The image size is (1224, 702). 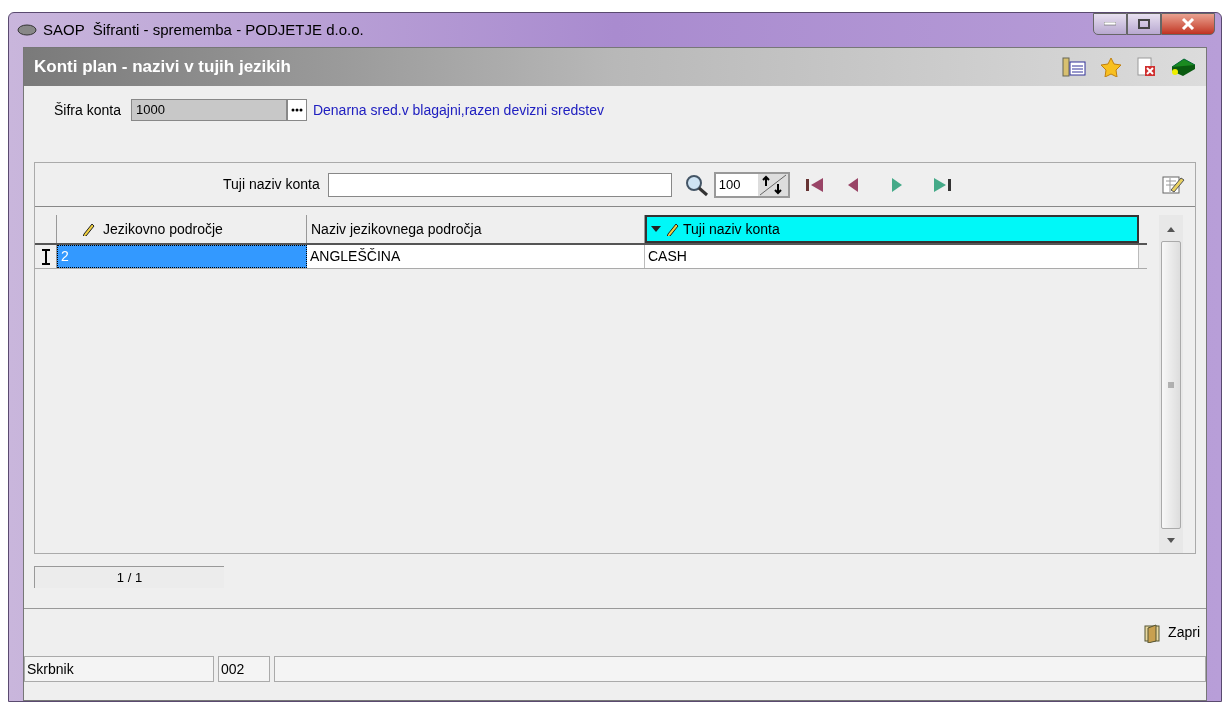 What do you see at coordinates (129, 577) in the screenshot?
I see `record-counter: 1 / 1` at bounding box center [129, 577].